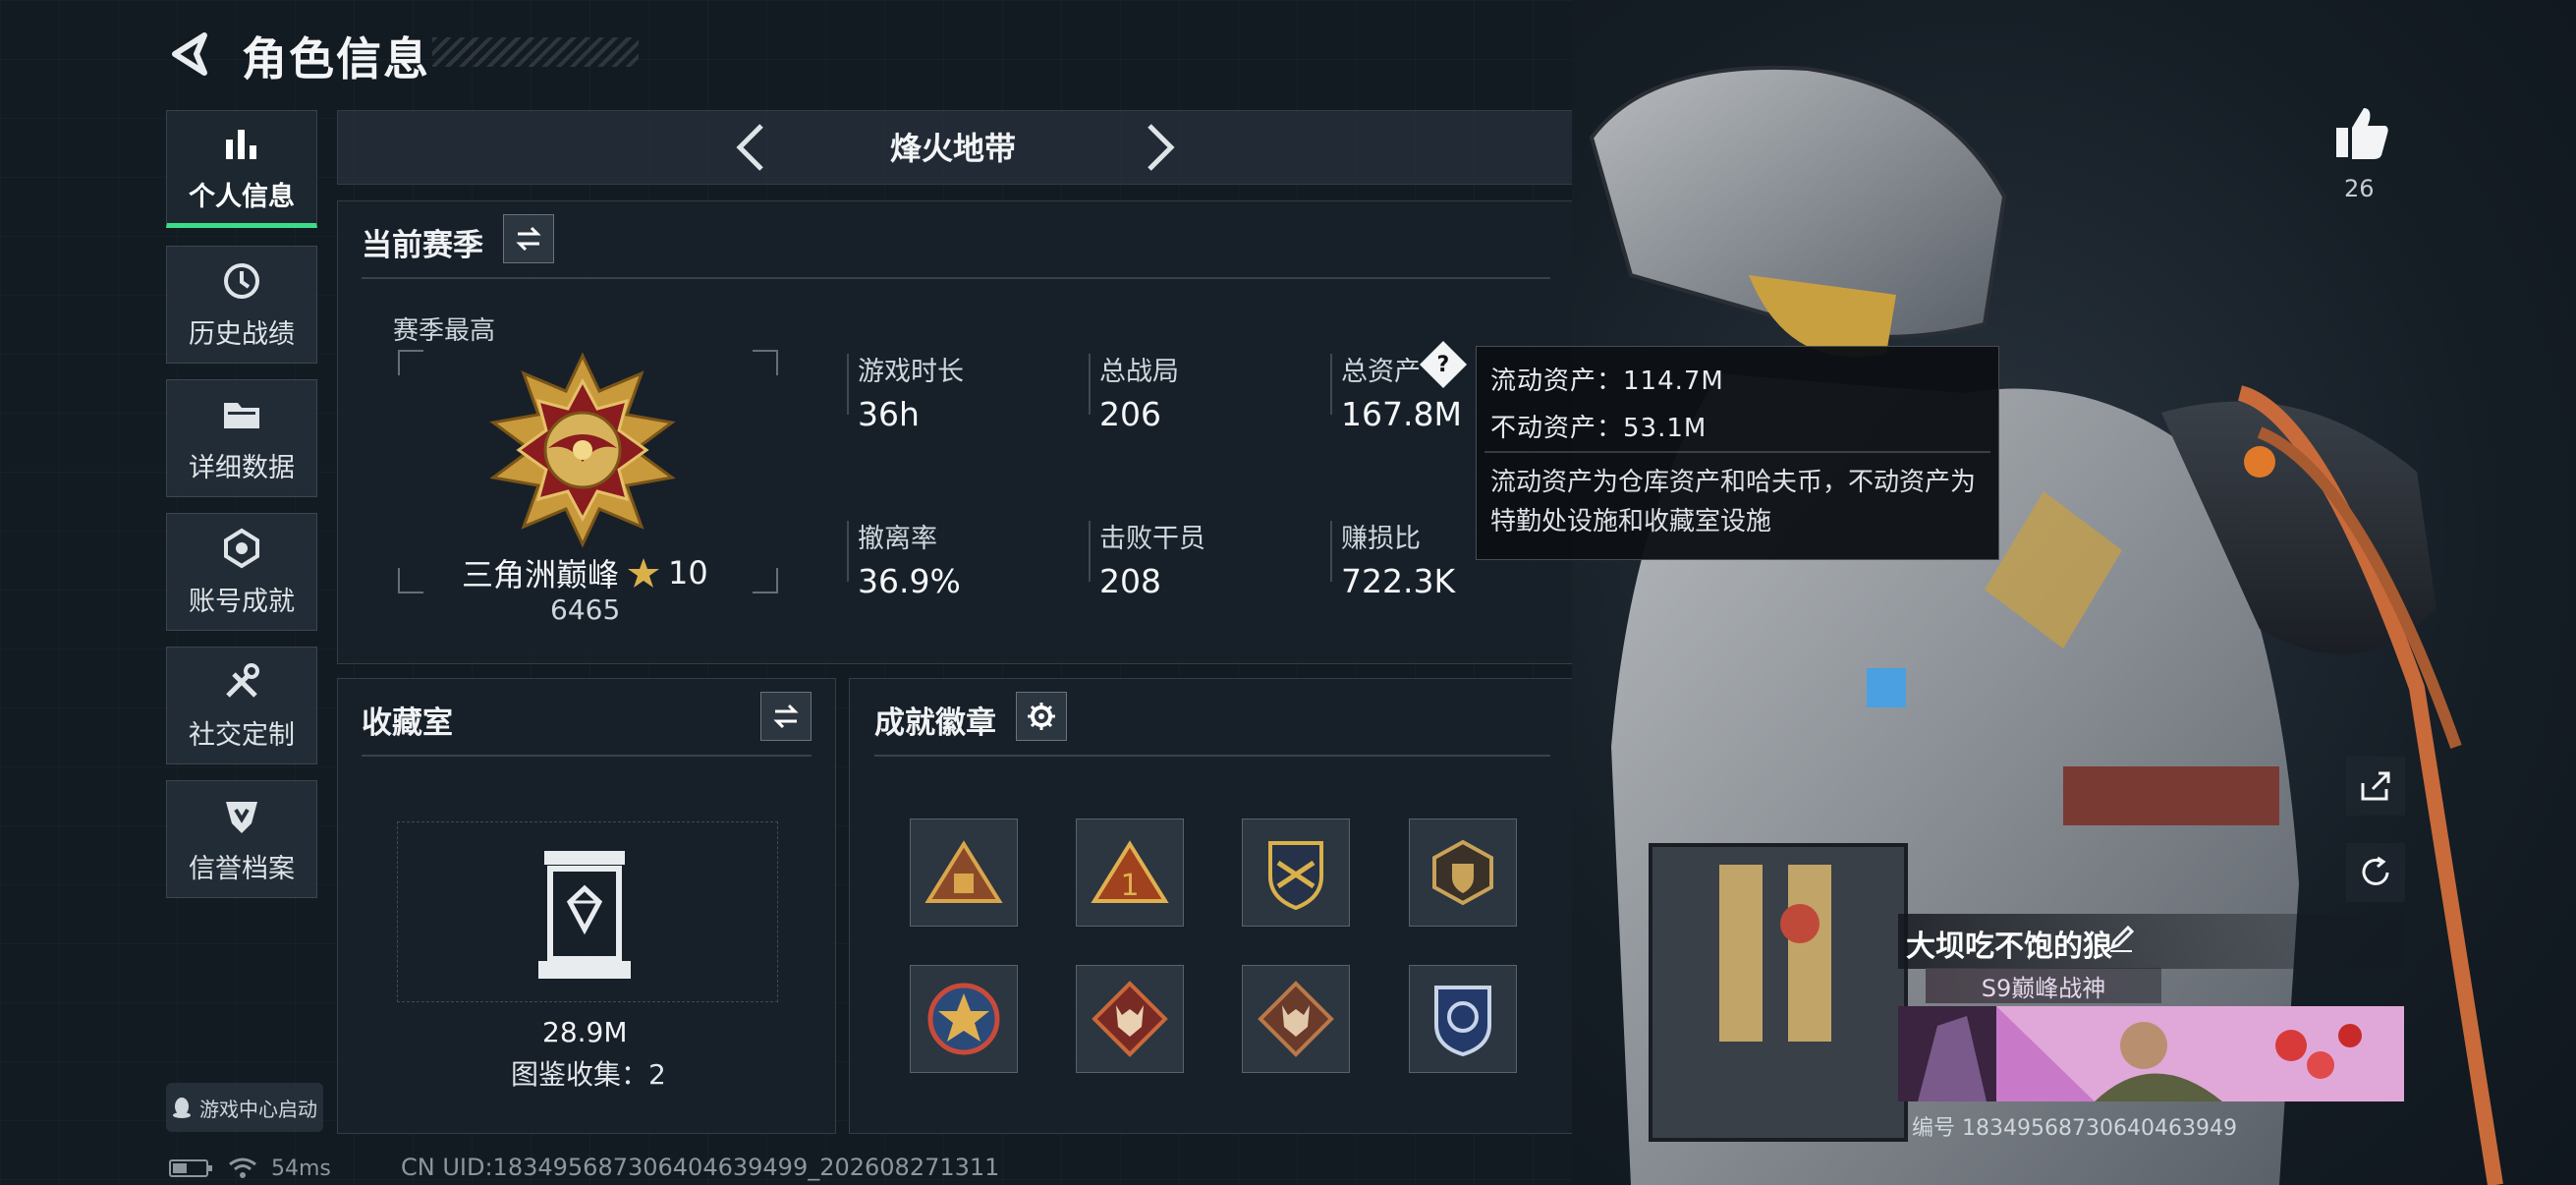 This screenshot has height=1185, width=2576. Describe the element at coordinates (1401, 414) in the screenshot. I see `stat-value-assets: 167.8M` at that location.